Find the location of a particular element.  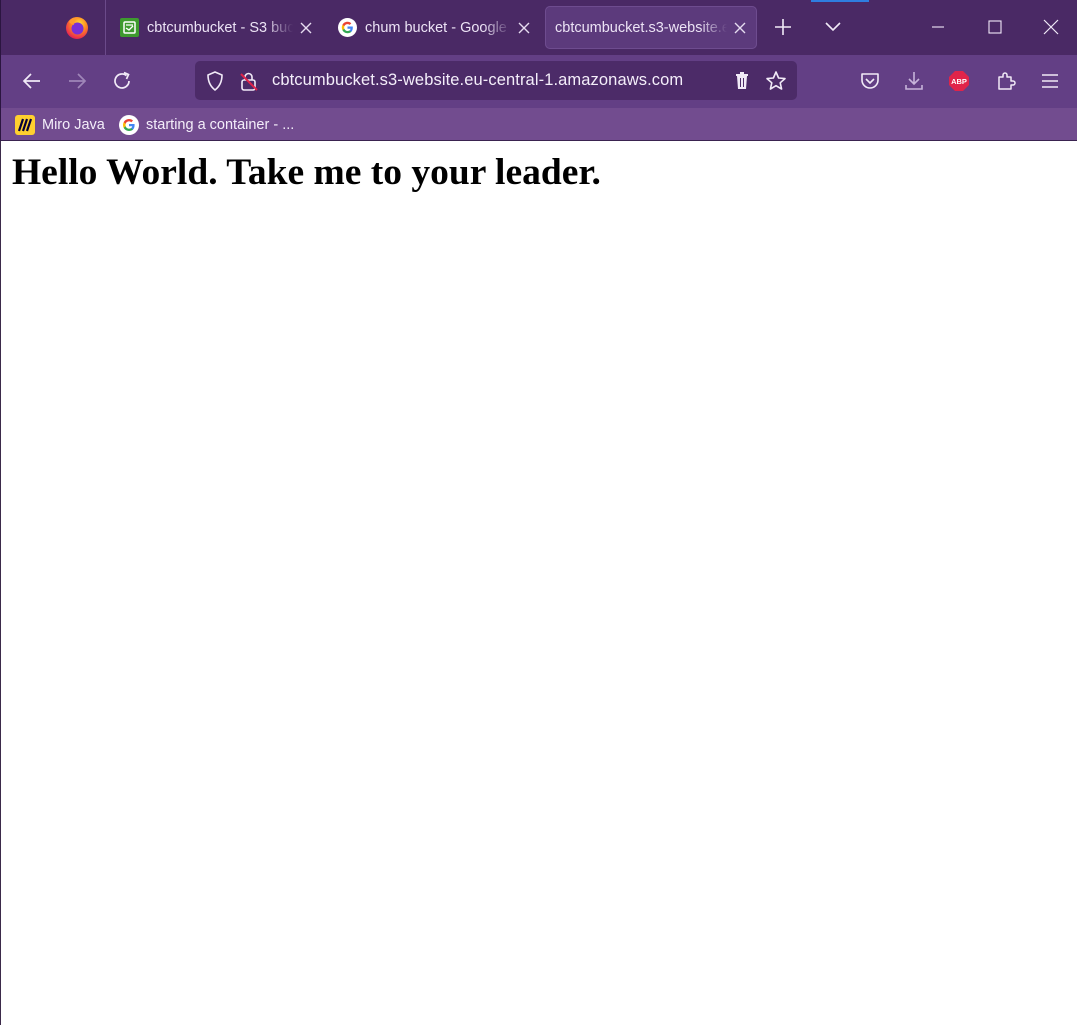

tab-separator is located at coordinates (105, 27).